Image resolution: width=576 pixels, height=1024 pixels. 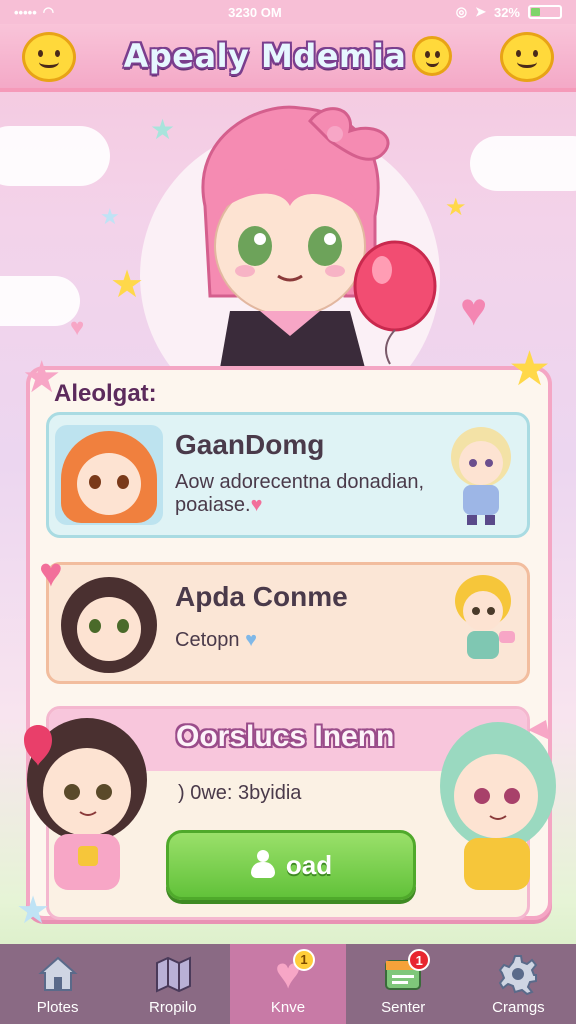 I want to click on nav-item-cramgs: Cramgs, so click(x=518, y=984).